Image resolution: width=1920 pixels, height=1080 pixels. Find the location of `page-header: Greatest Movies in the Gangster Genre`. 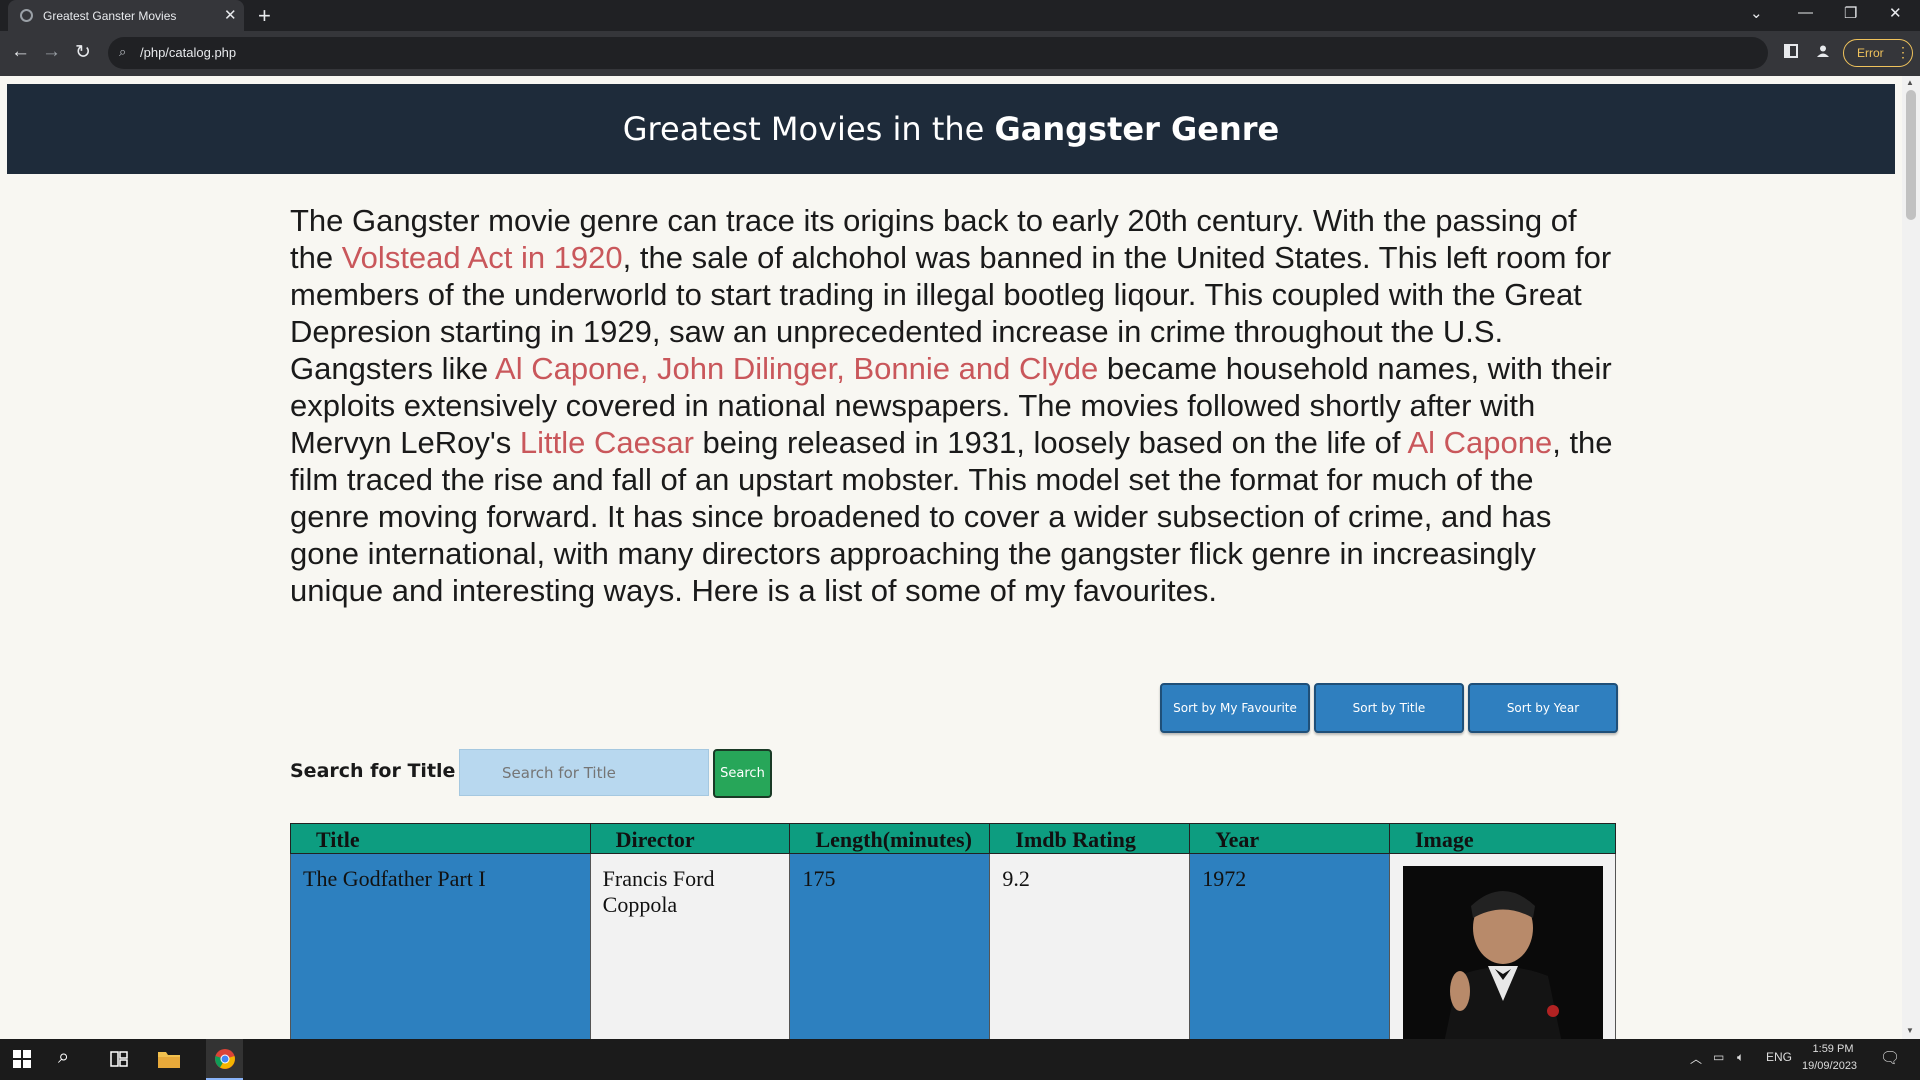

page-header: Greatest Movies in the Gangster Genre is located at coordinates (951, 129).